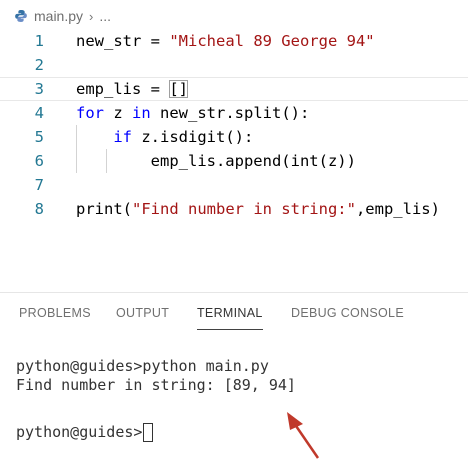  What do you see at coordinates (141, 113) in the screenshot?
I see `keyword-token: in` at bounding box center [141, 113].